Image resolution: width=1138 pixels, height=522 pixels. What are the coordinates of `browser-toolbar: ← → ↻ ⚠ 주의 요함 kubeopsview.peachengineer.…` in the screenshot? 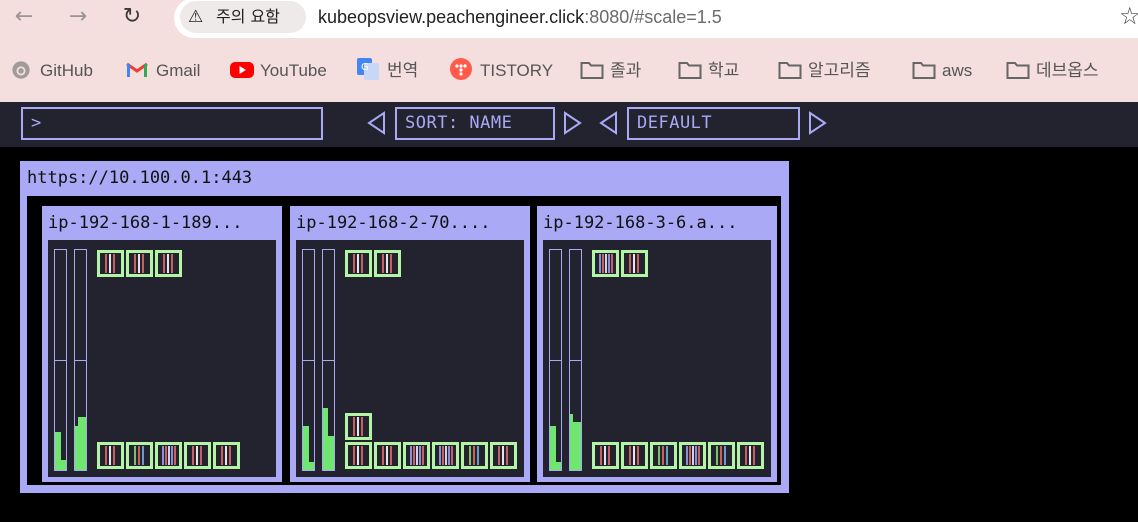 It's located at (569, 23).